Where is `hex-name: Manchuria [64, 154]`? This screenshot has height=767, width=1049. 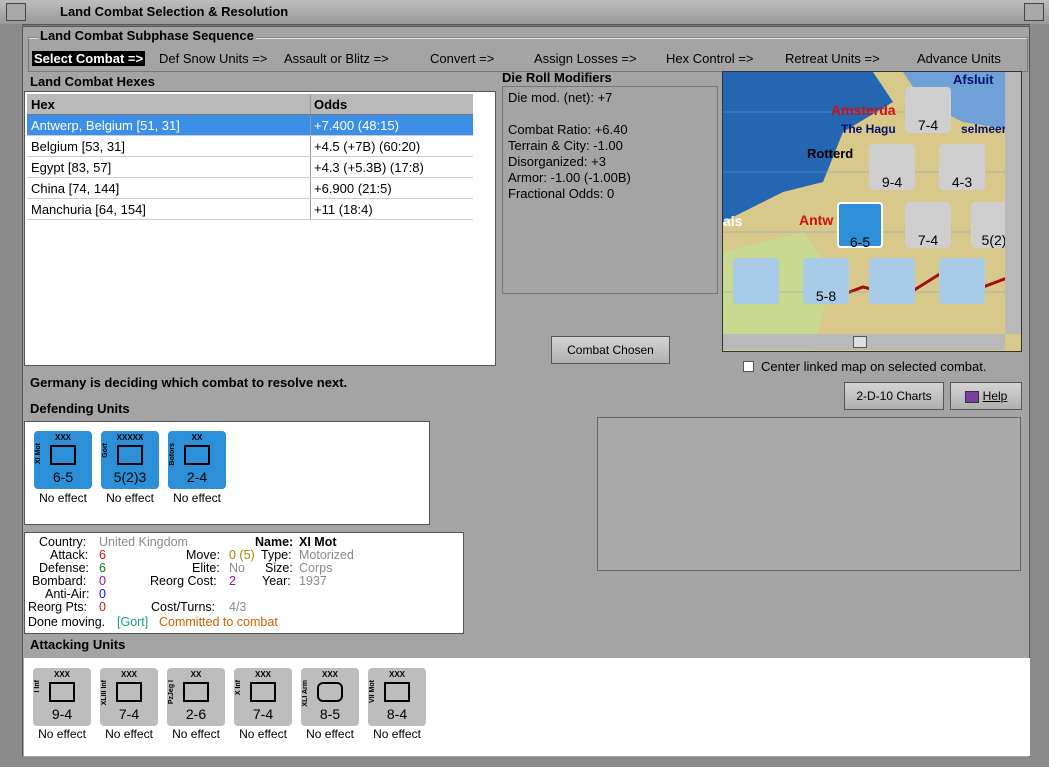 hex-name: Manchuria [64, 154] is located at coordinates (88, 209).